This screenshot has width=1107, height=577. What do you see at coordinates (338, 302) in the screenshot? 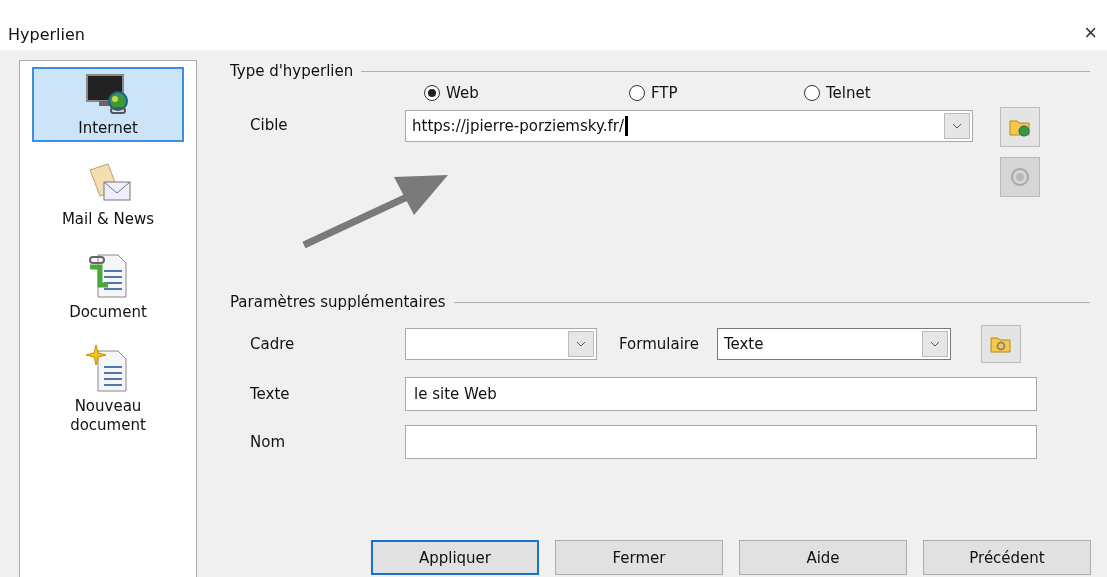
I see `section-heading: Paramètres supplémentaires` at bounding box center [338, 302].